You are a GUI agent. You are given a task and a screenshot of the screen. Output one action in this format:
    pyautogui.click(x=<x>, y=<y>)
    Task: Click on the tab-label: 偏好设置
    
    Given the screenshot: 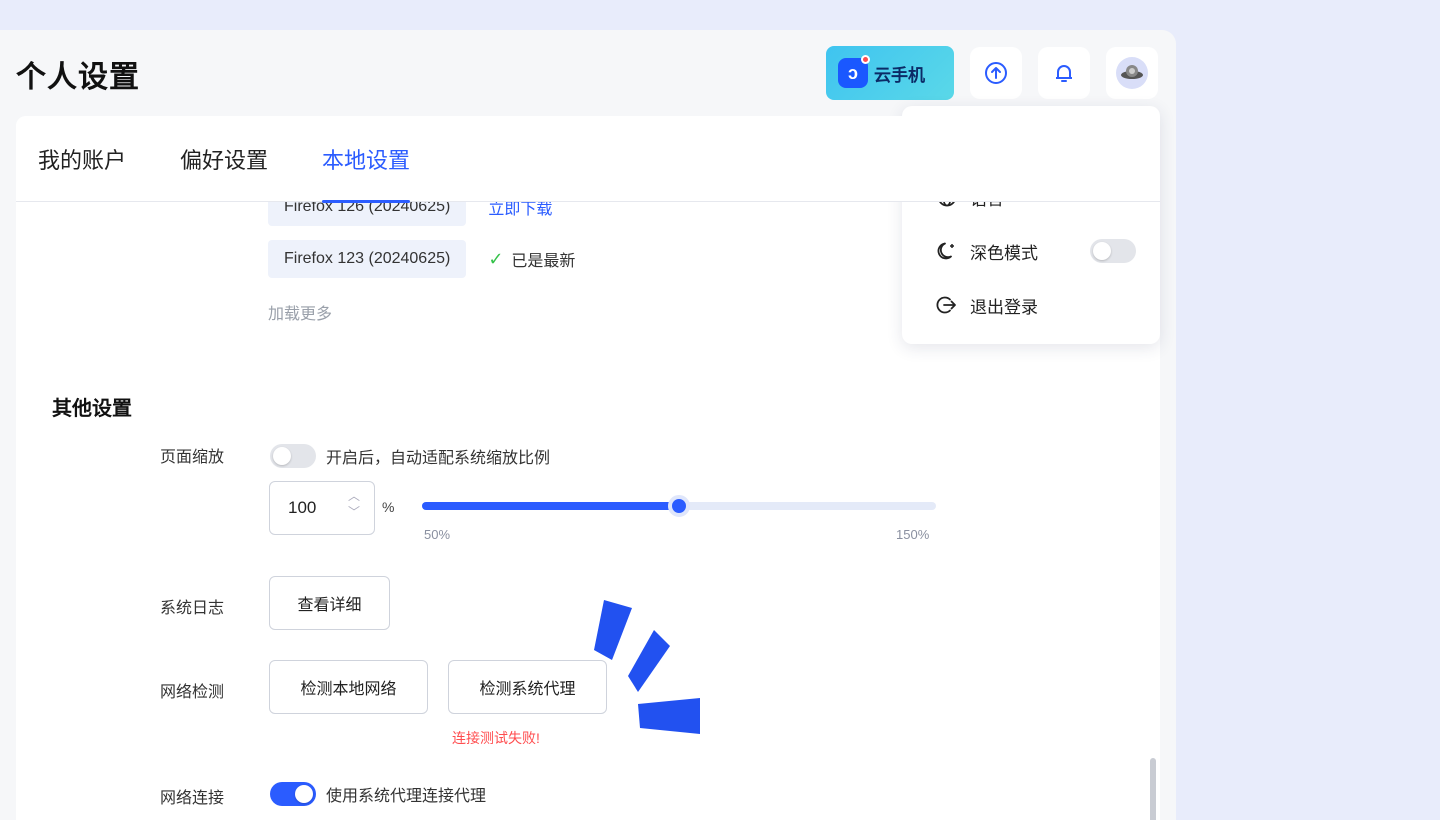 What is the action you would take?
    pyautogui.click(x=224, y=160)
    